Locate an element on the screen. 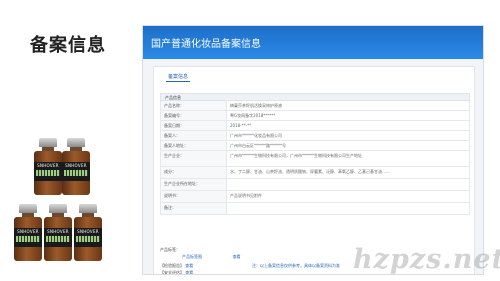 Image resolution: width=500 pixels, height=281 pixels. section-header: 产品信息 is located at coordinates (315, 97).